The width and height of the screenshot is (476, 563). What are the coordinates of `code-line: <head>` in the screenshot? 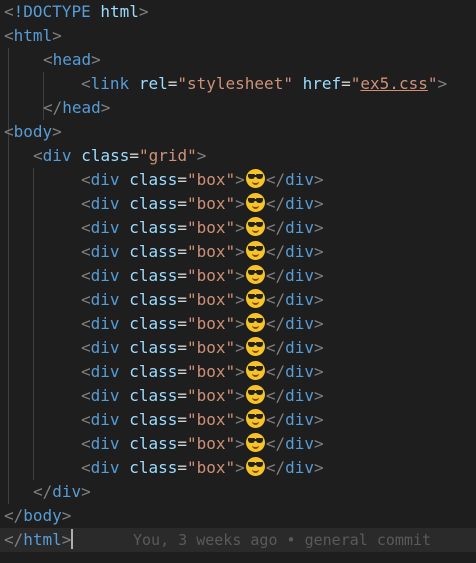 It's located at (238, 60).